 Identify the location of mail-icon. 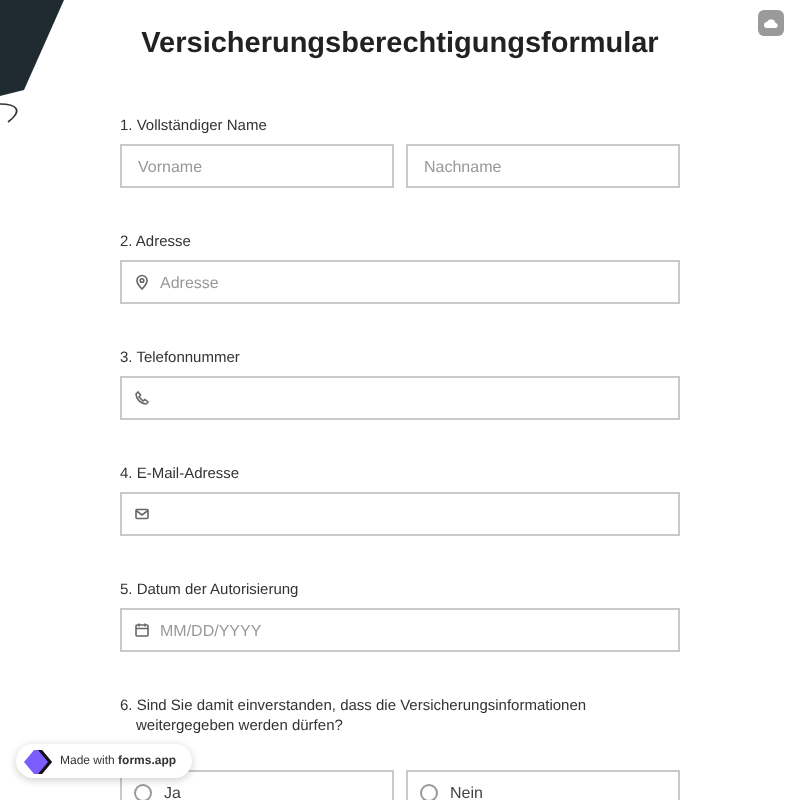
(142, 514).